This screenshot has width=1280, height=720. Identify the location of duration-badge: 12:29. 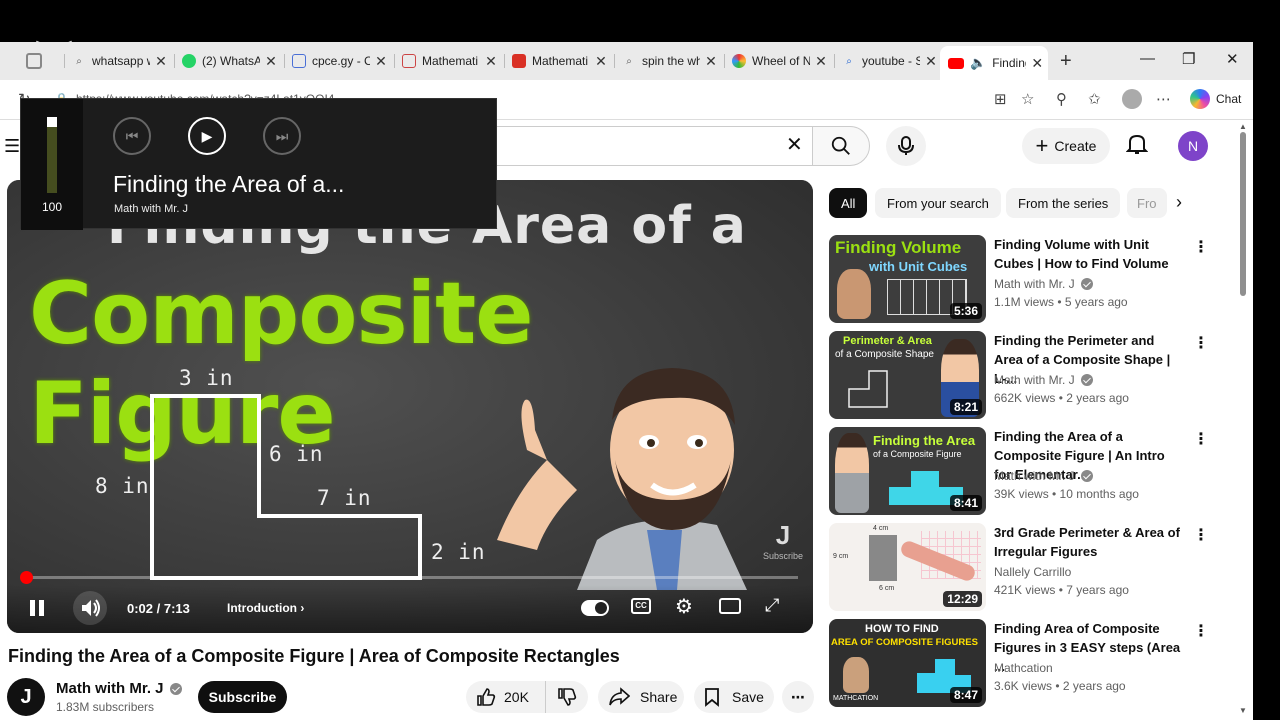
(962, 599).